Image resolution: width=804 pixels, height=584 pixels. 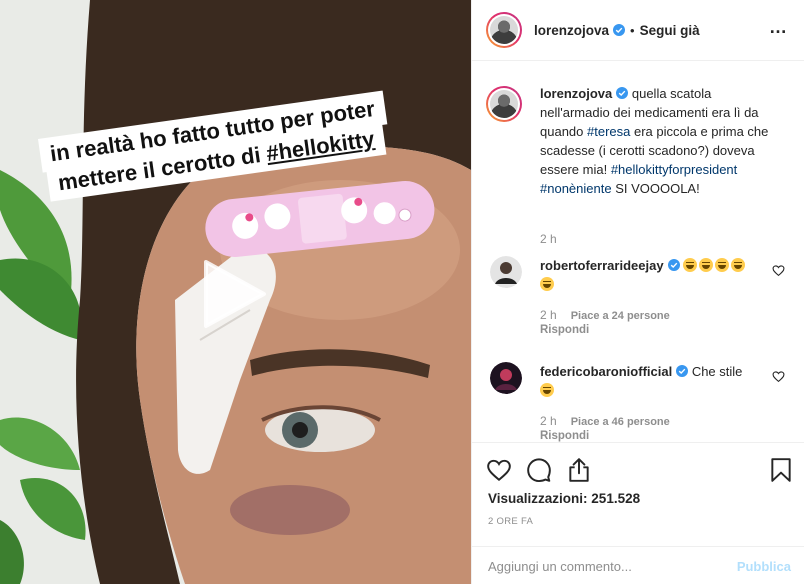 What do you see at coordinates (715, 371) in the screenshot?
I see `comment-body: Che stile` at bounding box center [715, 371].